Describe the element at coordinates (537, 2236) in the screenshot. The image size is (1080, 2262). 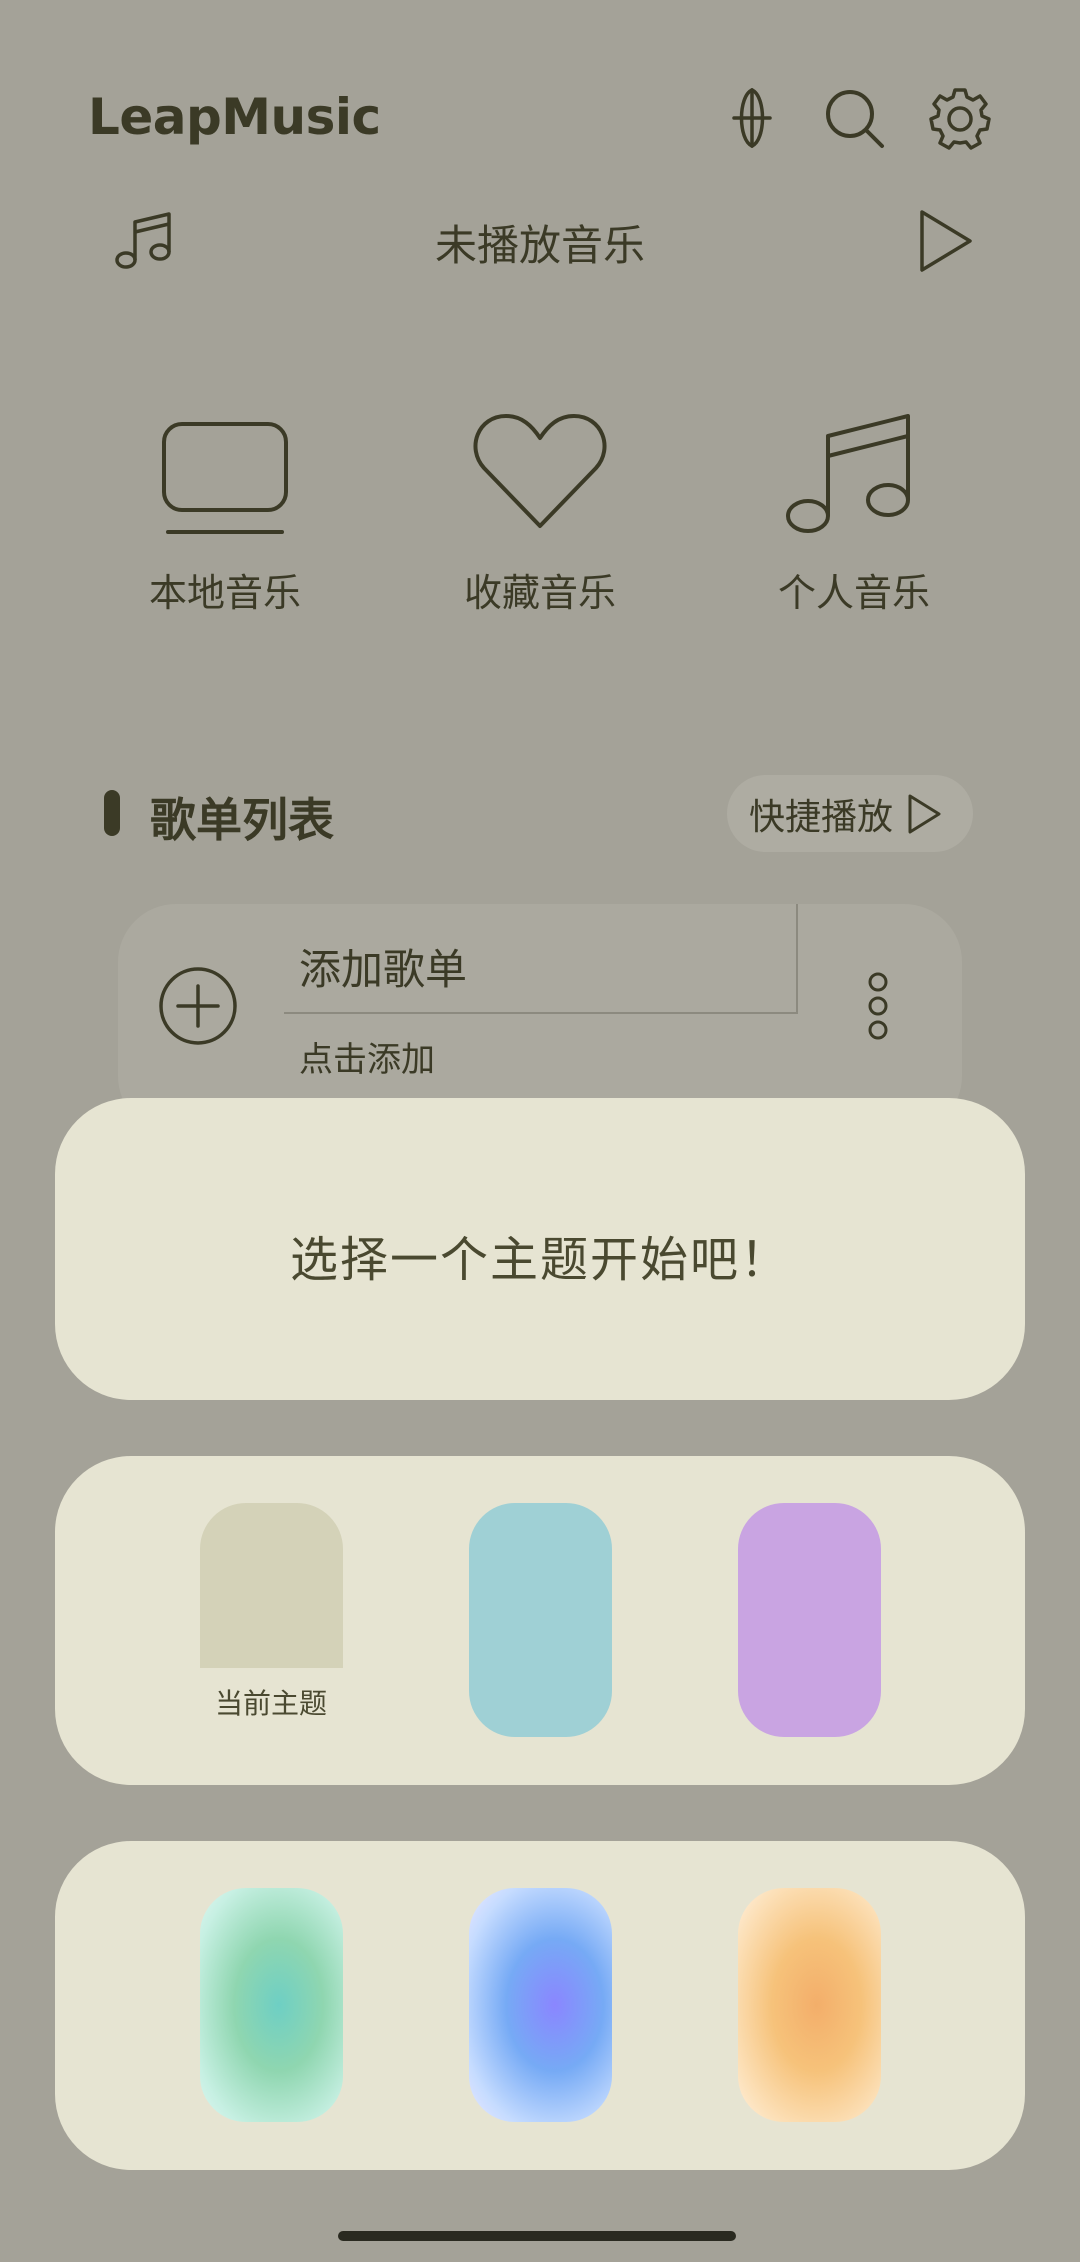
I see `home-indicator` at that location.